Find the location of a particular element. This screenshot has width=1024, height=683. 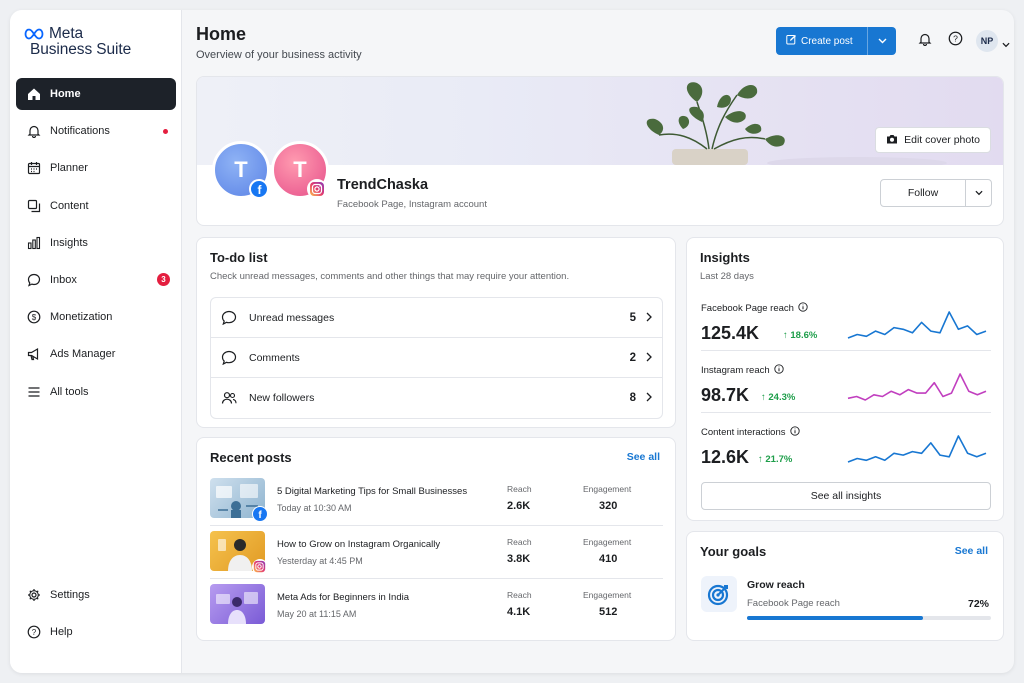

follow-button: Follow is located at coordinates (936, 193).